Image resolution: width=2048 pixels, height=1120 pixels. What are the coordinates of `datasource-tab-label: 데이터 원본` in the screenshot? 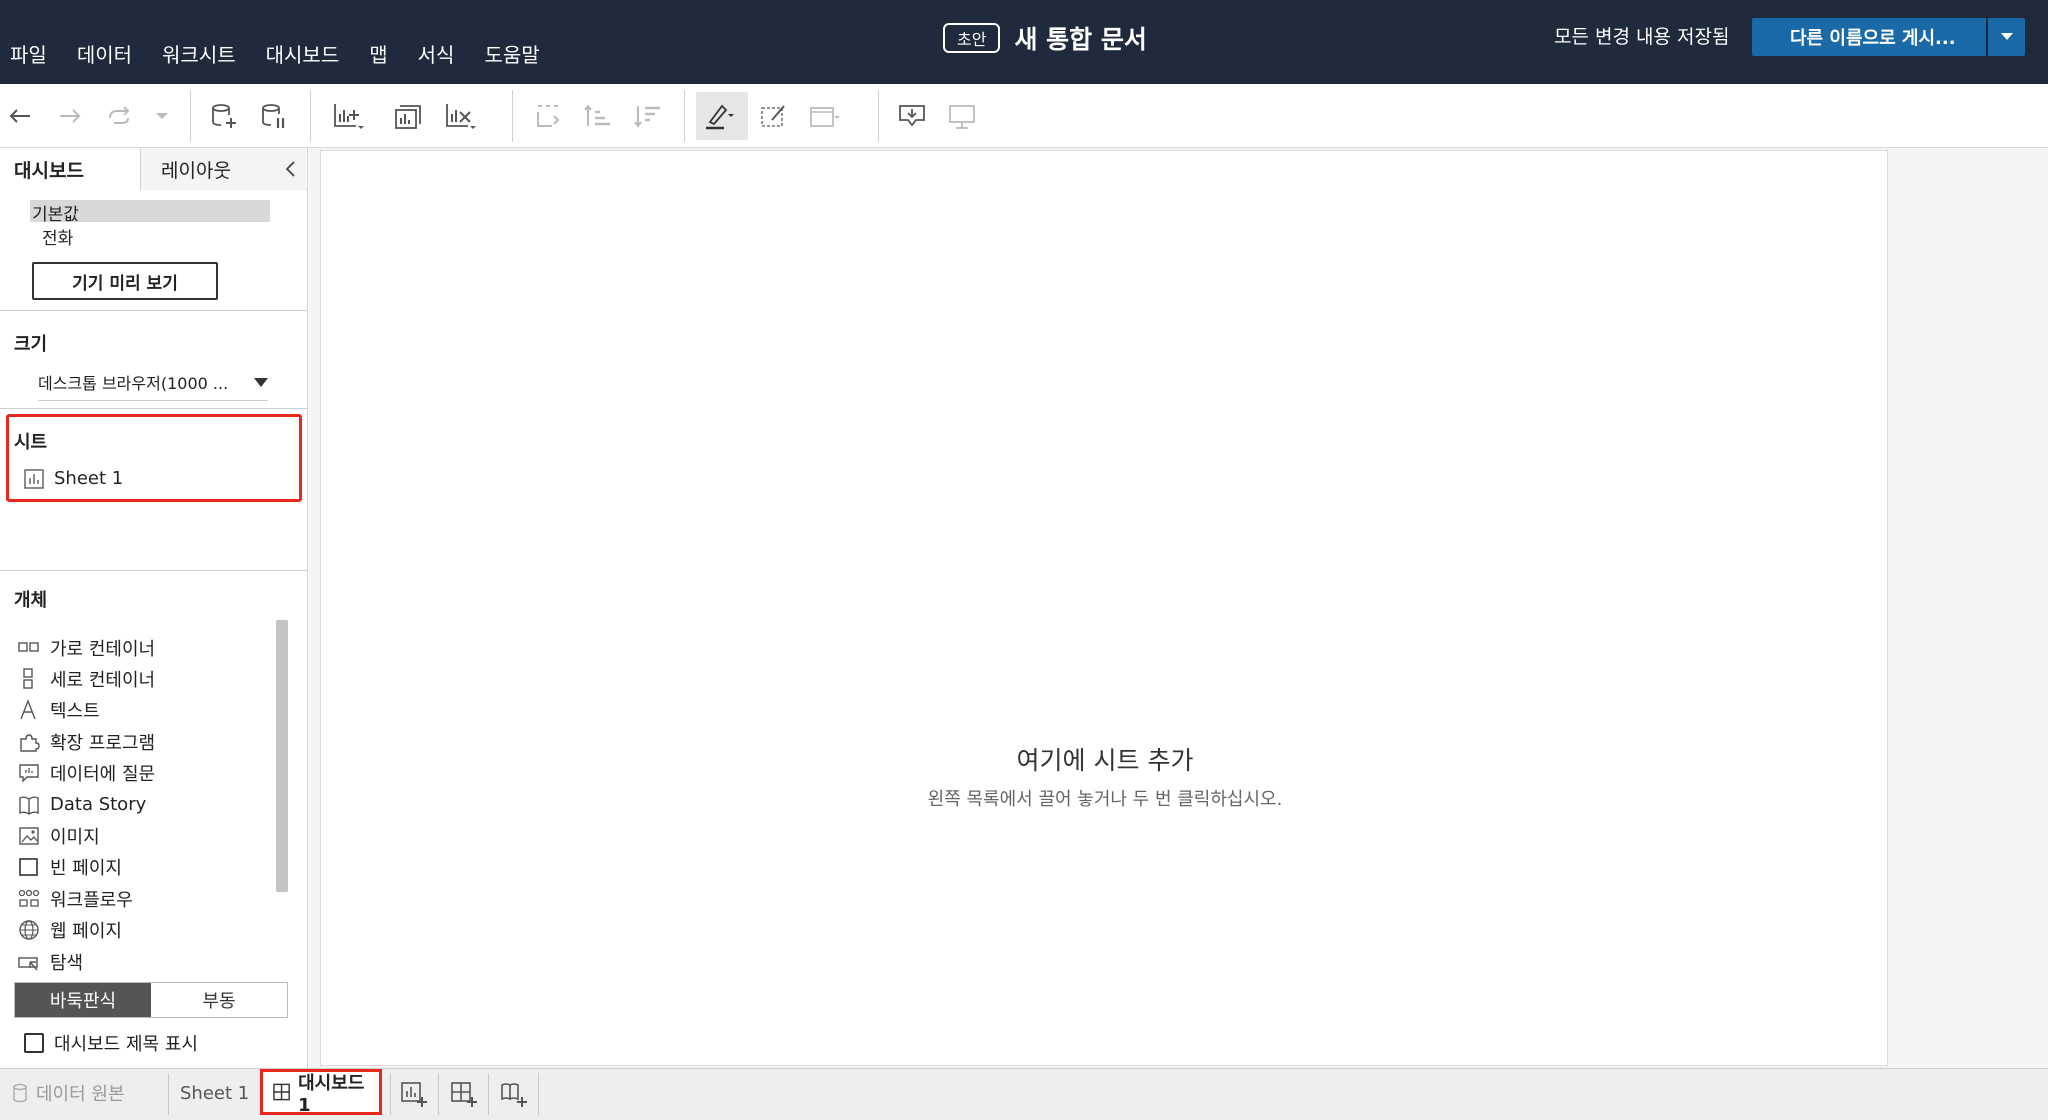 It's located at (80, 1094).